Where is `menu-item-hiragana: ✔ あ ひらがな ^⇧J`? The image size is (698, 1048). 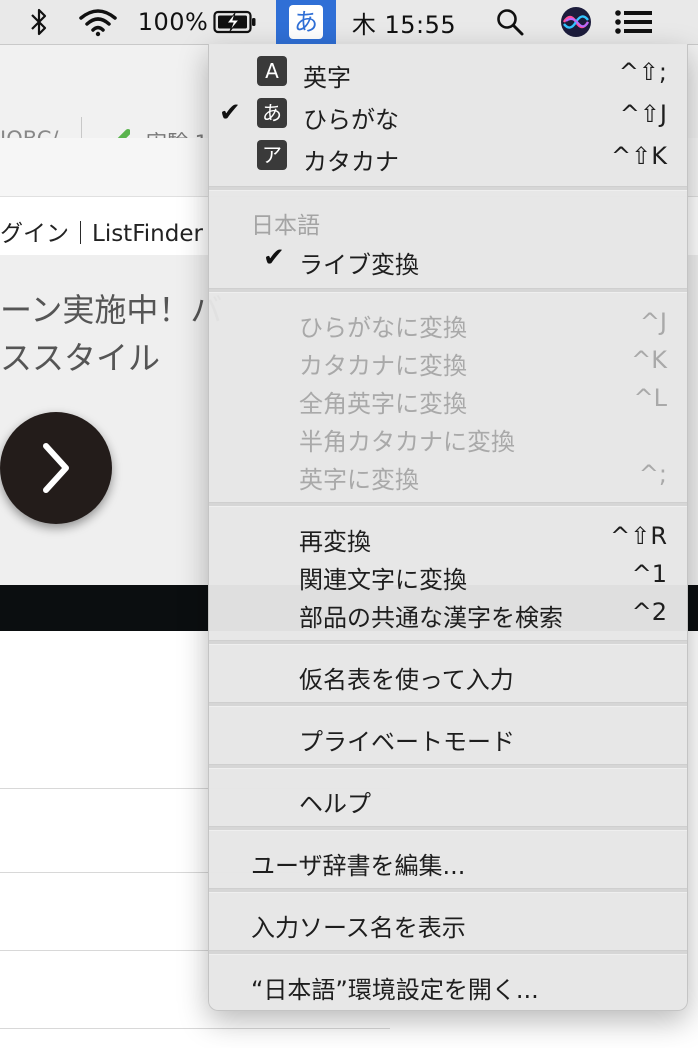
menu-item-hiragana: ✔ あ ひらがな ^⇧J is located at coordinates (448, 114).